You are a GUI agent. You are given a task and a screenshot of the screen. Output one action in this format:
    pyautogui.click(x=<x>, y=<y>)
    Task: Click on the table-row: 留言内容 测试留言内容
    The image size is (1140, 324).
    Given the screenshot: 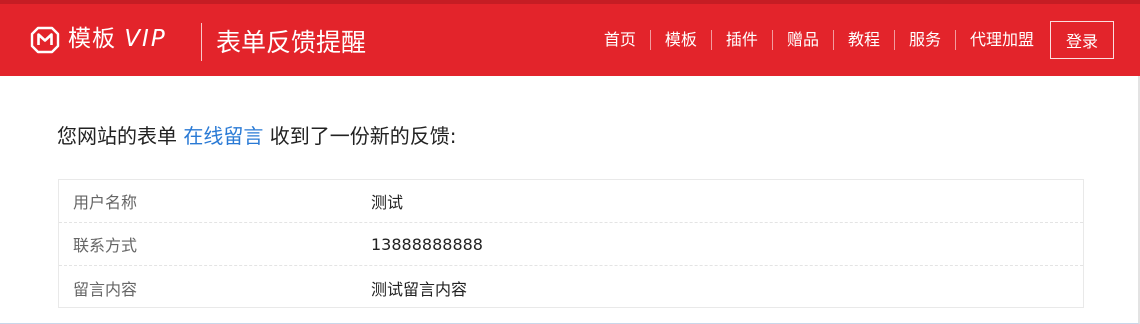 What is the action you would take?
    pyautogui.click(x=571, y=287)
    